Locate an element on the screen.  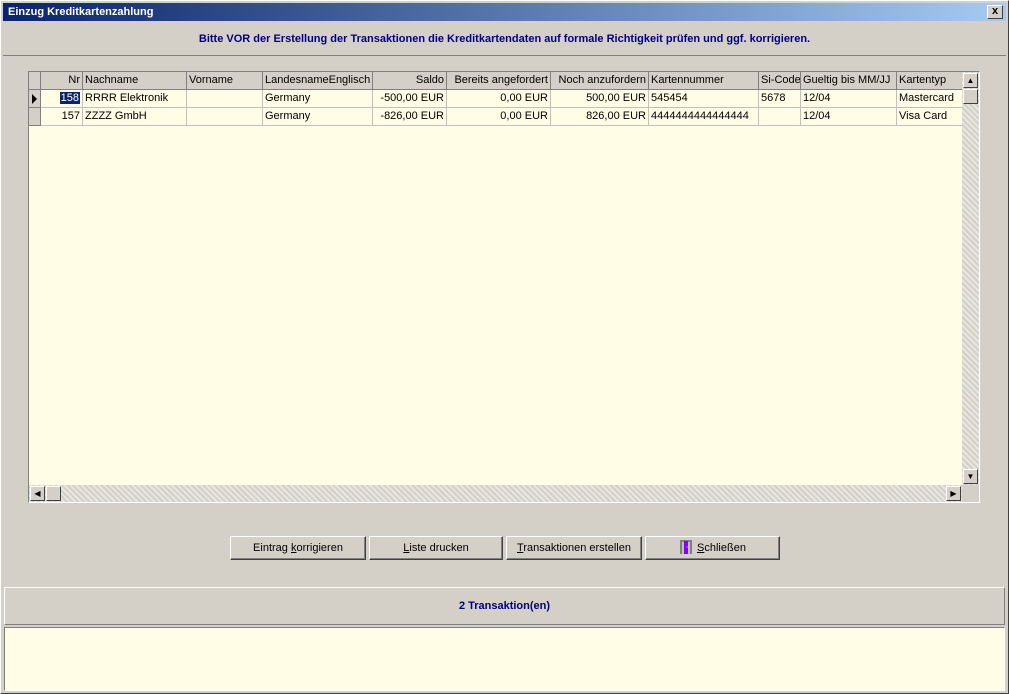
vertical-scroll-thumb is located at coordinates (970, 96).